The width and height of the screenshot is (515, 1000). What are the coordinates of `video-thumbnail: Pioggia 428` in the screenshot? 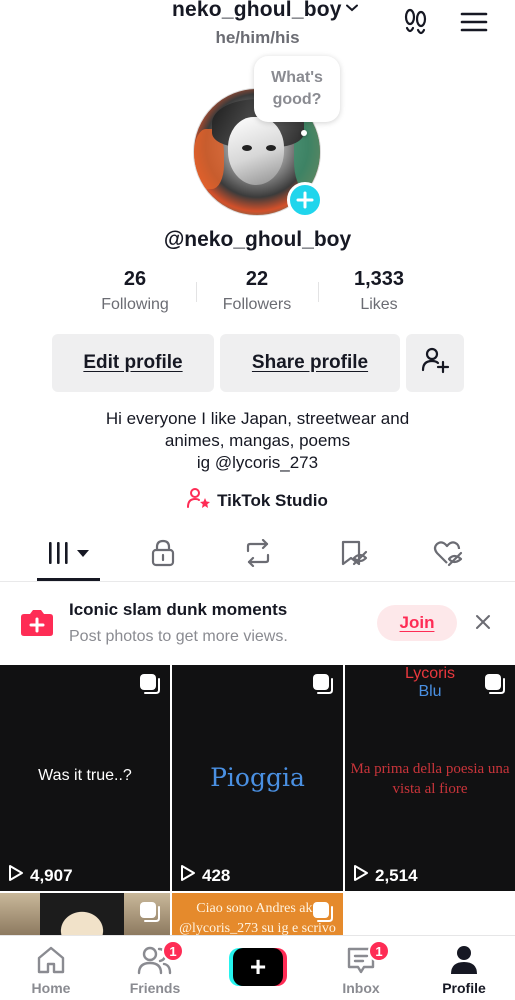 It's located at (257, 778).